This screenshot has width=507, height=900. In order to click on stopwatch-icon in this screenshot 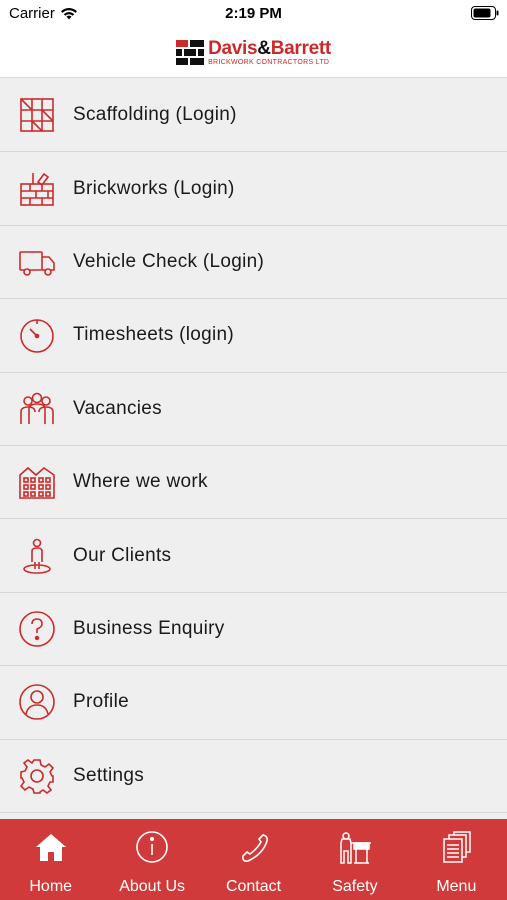, I will do `click(37, 335)`.